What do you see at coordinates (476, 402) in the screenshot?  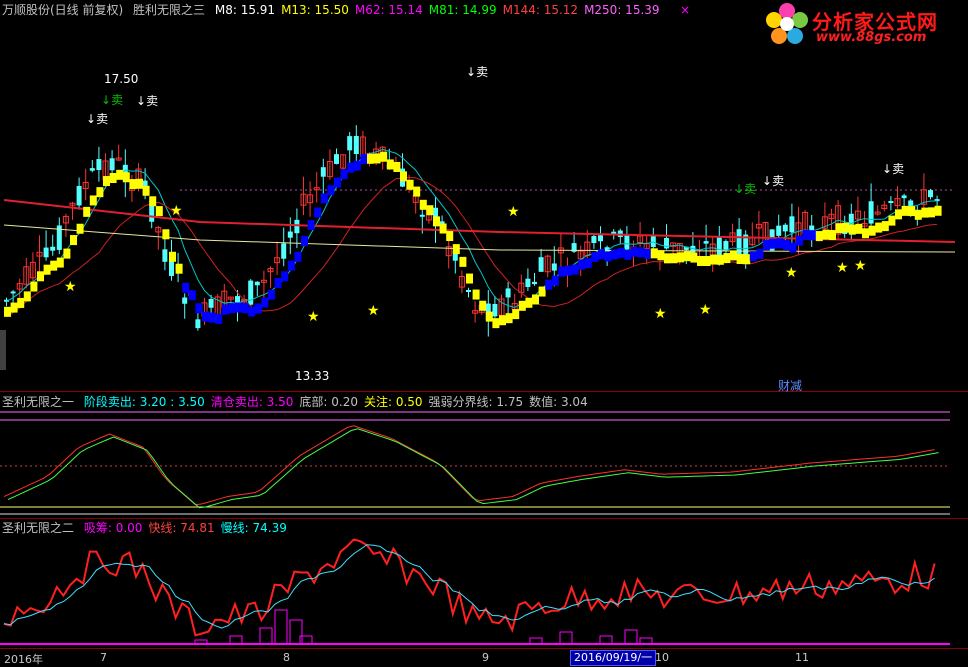 I see `legend-item: 强弱分界线: 1.75` at bounding box center [476, 402].